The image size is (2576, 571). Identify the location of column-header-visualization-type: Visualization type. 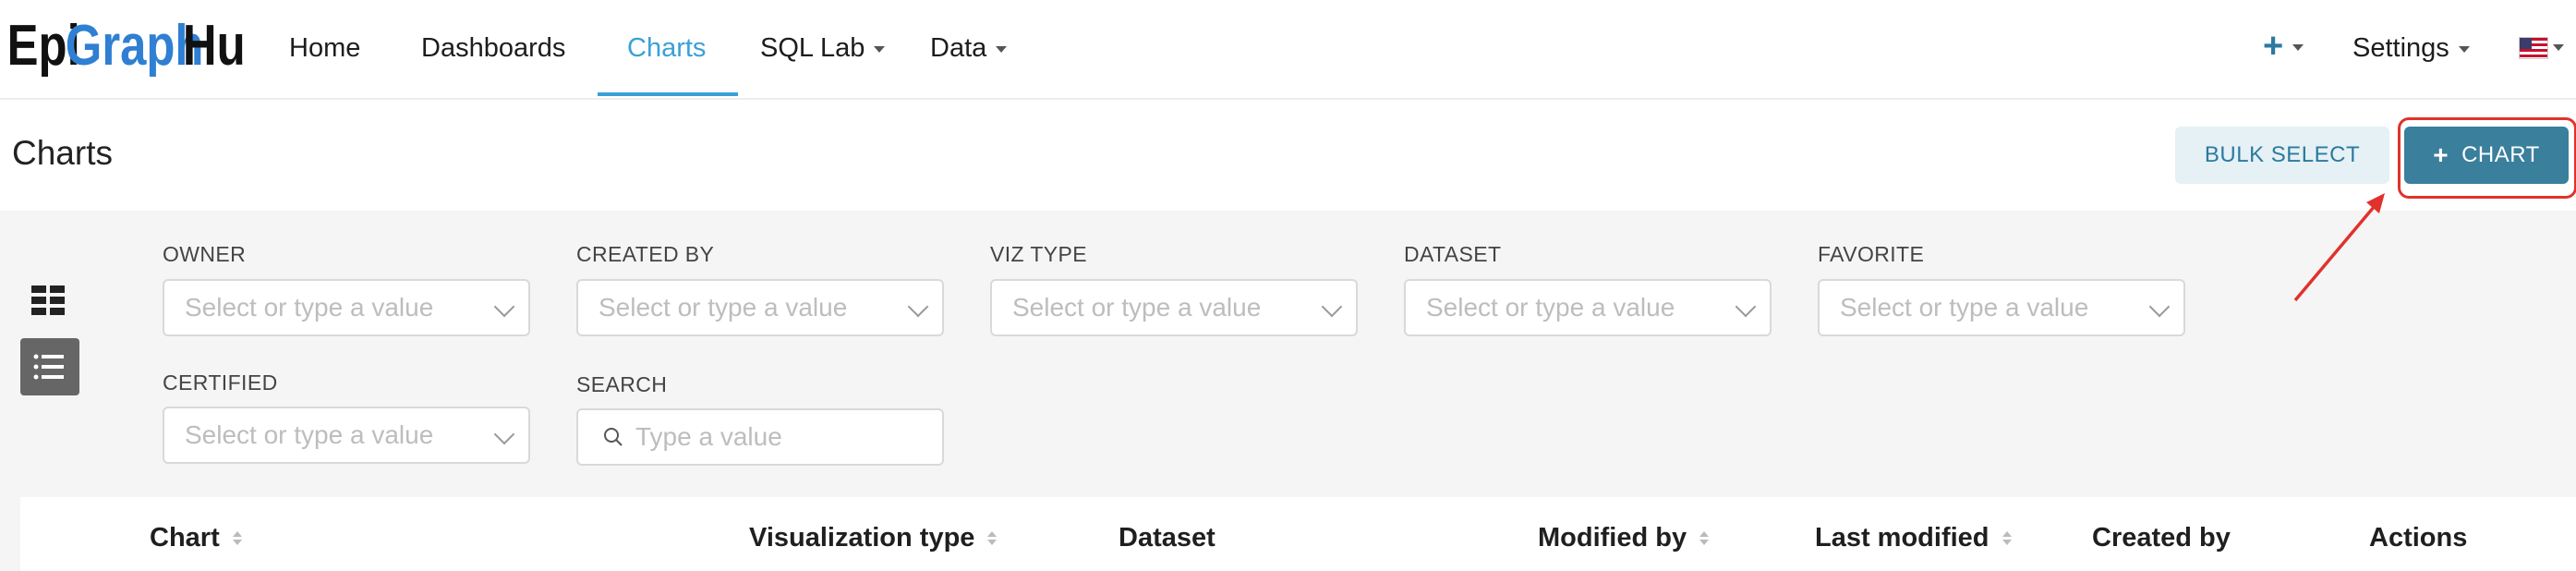
(873, 538).